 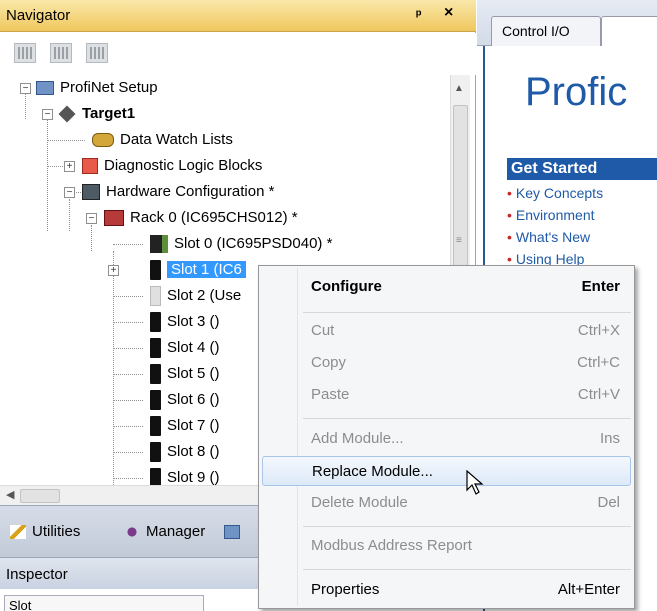 What do you see at coordinates (446, 503) in the screenshot?
I see `menu-item-delete-module: Delete Module Del` at bounding box center [446, 503].